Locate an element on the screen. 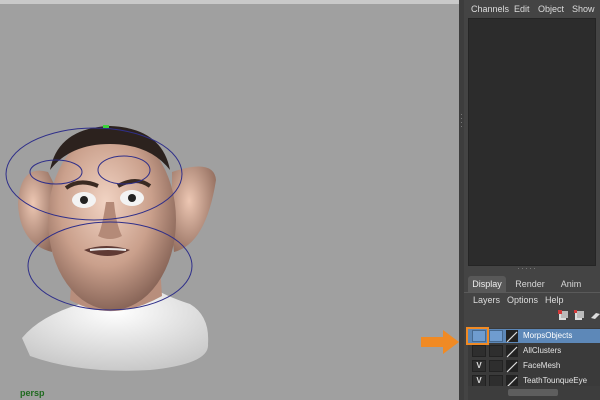 The height and width of the screenshot is (400, 600). tab-underline is located at coordinates (532, 292).